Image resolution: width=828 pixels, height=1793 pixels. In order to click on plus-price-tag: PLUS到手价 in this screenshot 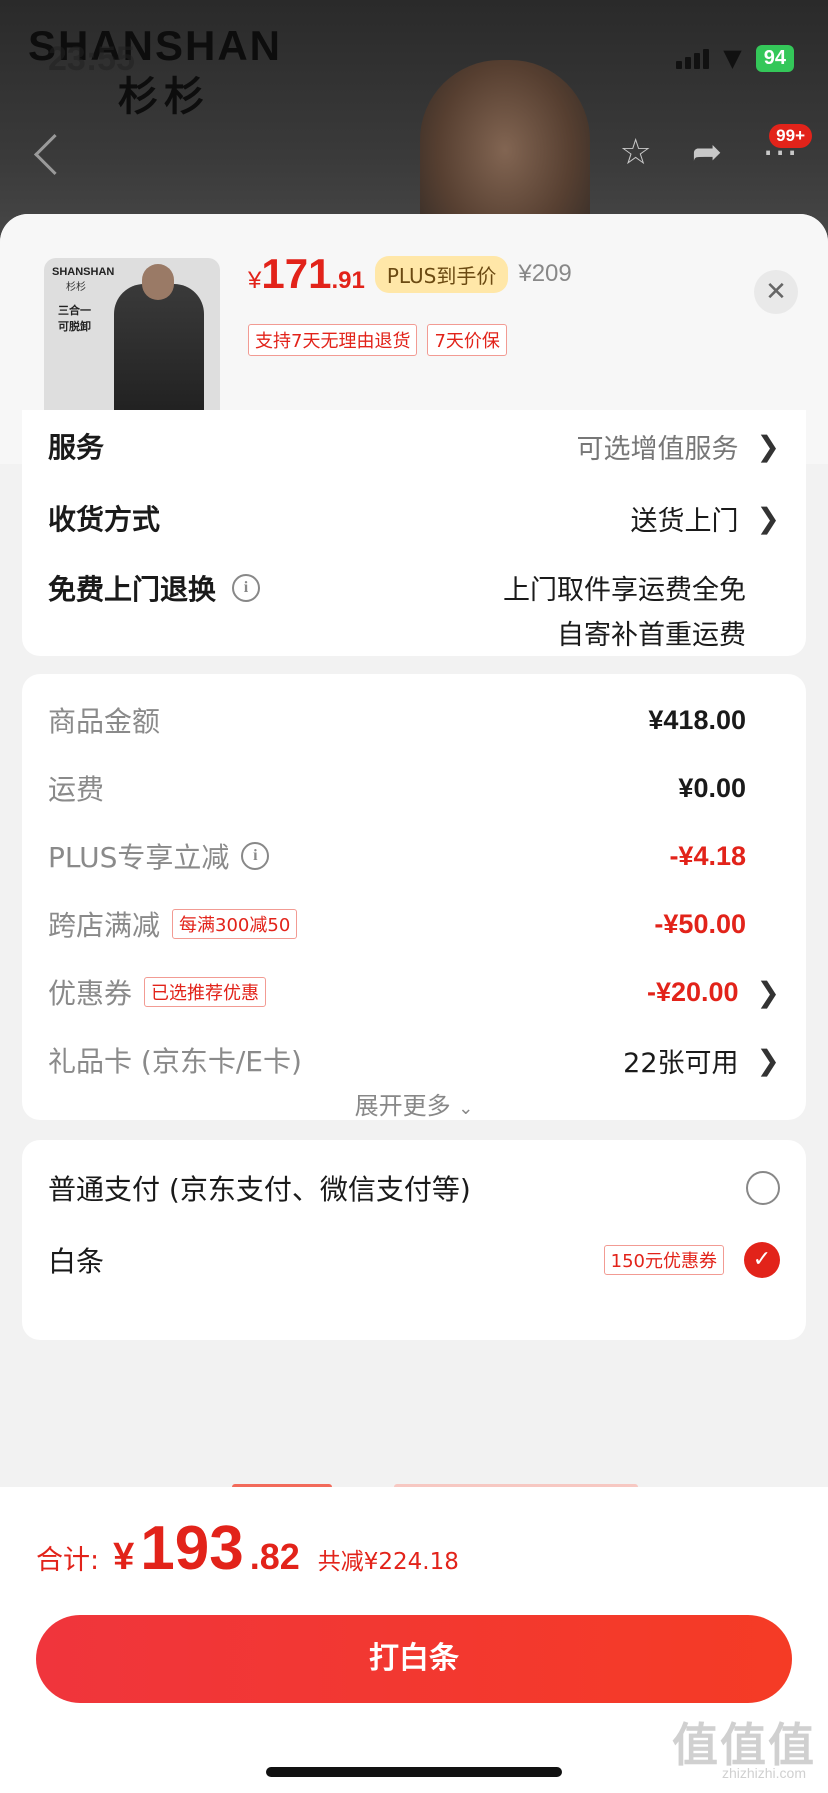, I will do `click(441, 274)`.